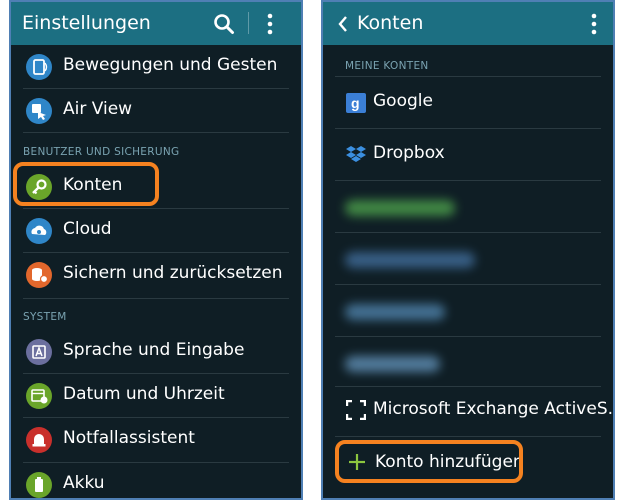 This screenshot has height=500, width=624. I want to click on settings-item-language-input: Sprache und Eingabe, so click(156, 351).